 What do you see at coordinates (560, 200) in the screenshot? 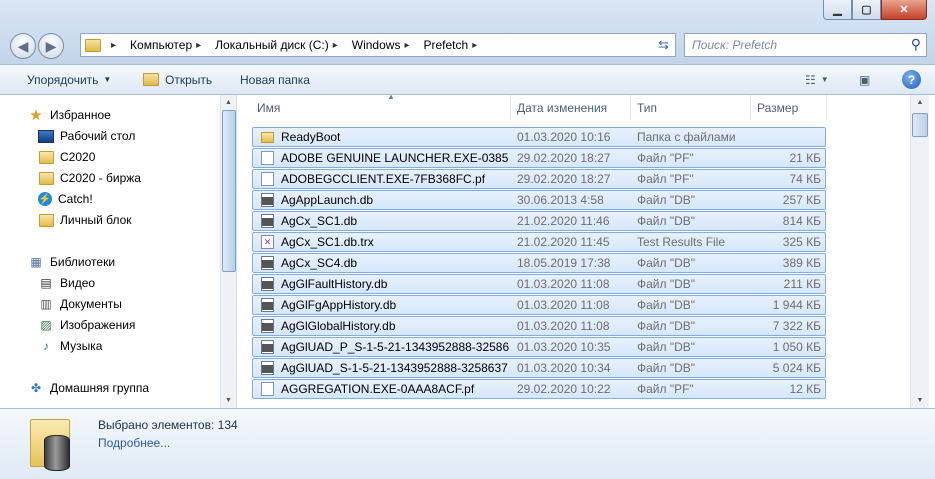
I see `file-date: 30.06.2013 4:58` at bounding box center [560, 200].